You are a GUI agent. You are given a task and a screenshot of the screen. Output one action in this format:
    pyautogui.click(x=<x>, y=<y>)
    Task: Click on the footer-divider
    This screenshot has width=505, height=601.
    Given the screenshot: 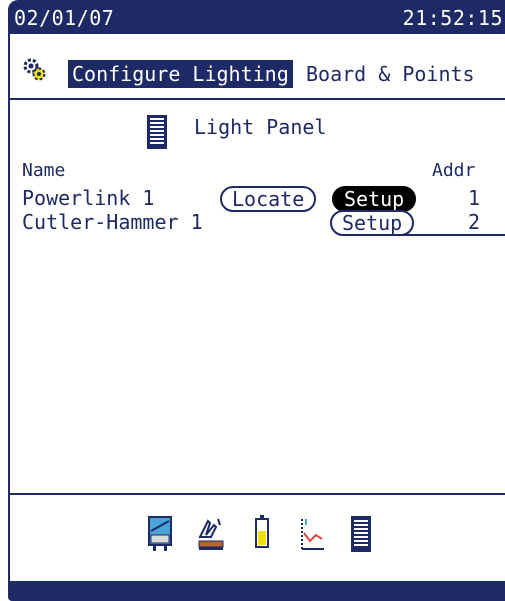 What is the action you would take?
    pyautogui.click(x=257, y=494)
    